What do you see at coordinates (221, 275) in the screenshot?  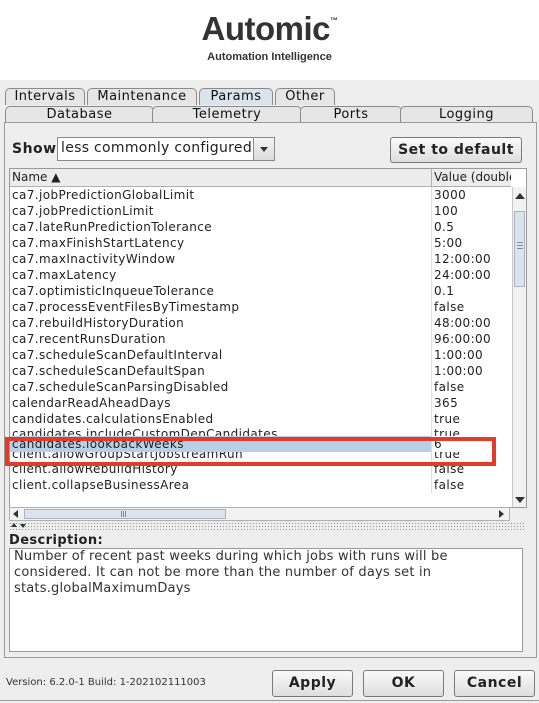 I see `row-name: ca7.maxLatency` at bounding box center [221, 275].